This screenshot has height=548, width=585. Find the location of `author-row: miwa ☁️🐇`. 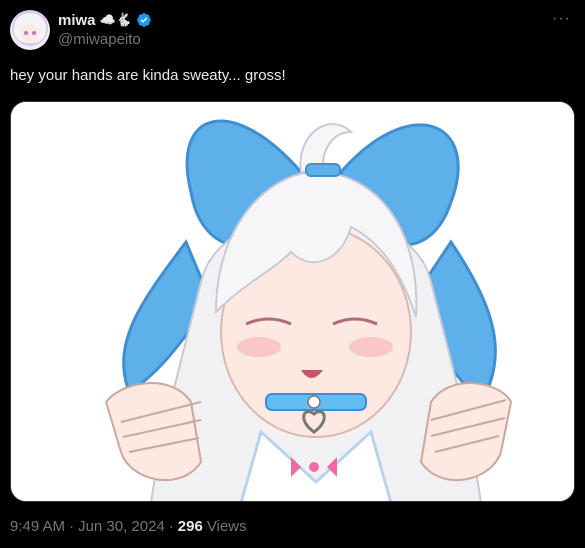

author-row: miwa ☁️🐇 is located at coordinates (105, 20).